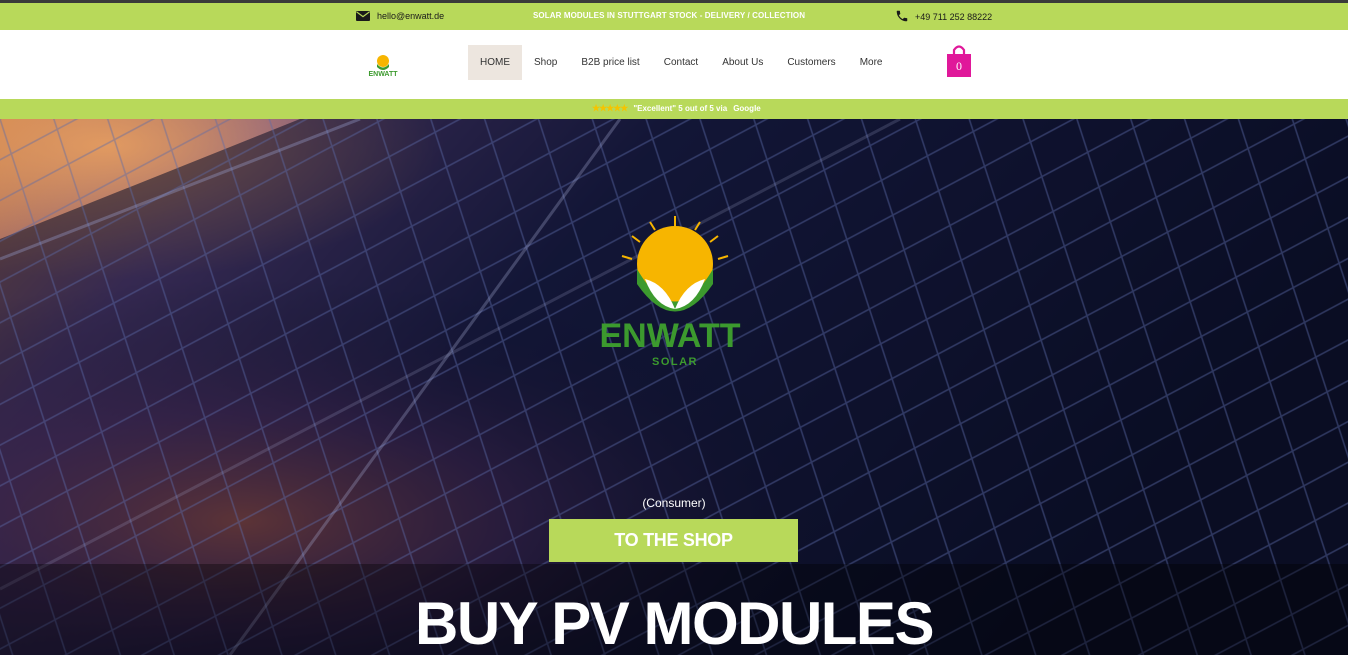 The image size is (1348, 655). What do you see at coordinates (871, 62) in the screenshot?
I see `nav-item-more: More` at bounding box center [871, 62].